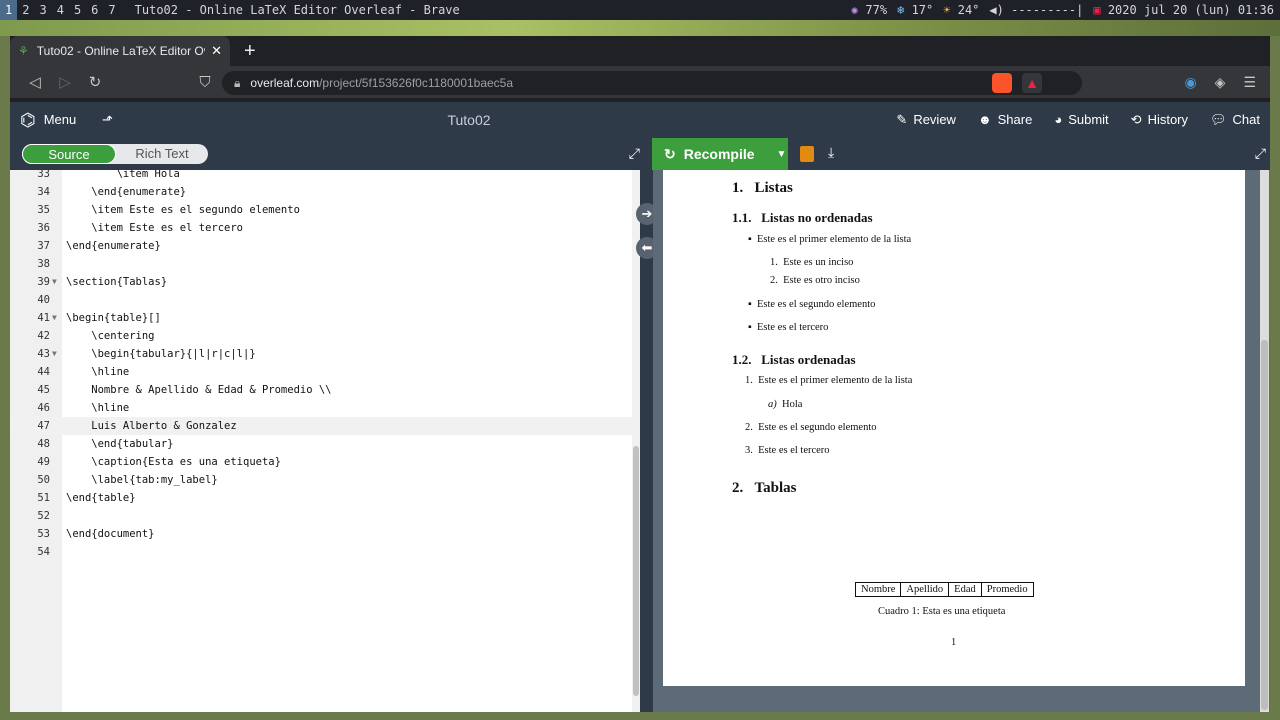 The image size is (1280, 720). Describe the element at coordinates (762, 188) in the screenshot. I see `section-heading: 1. Listas` at that location.